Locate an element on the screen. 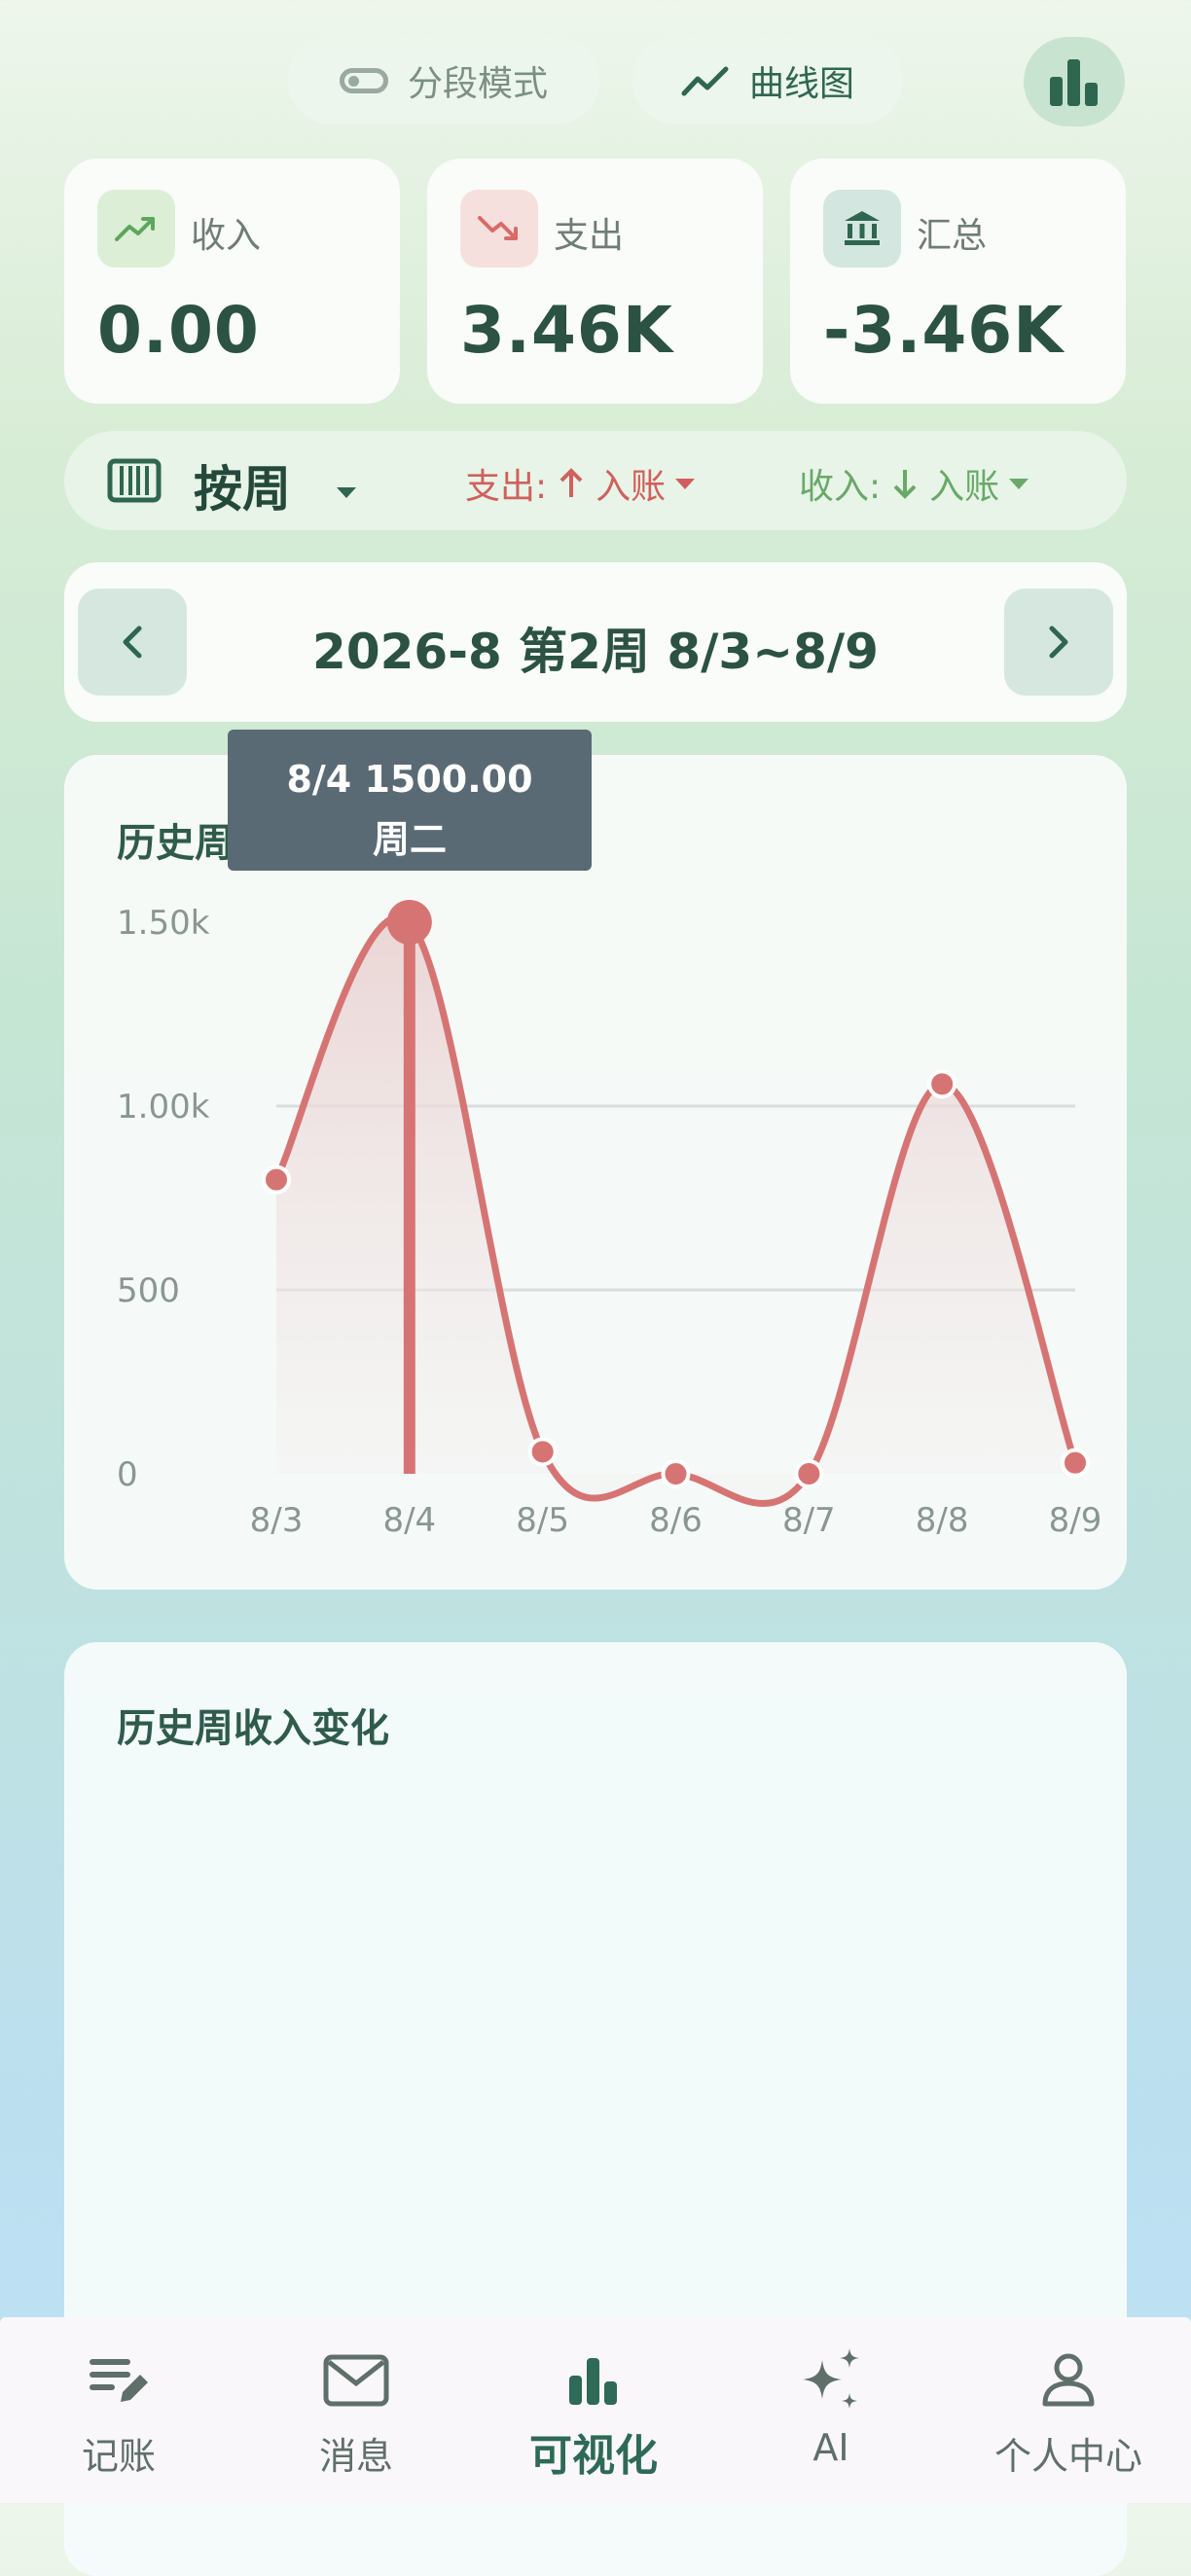  bottom-navigation: 记账 消息 可视化 AI 个人中心 is located at coordinates (595, 2410).